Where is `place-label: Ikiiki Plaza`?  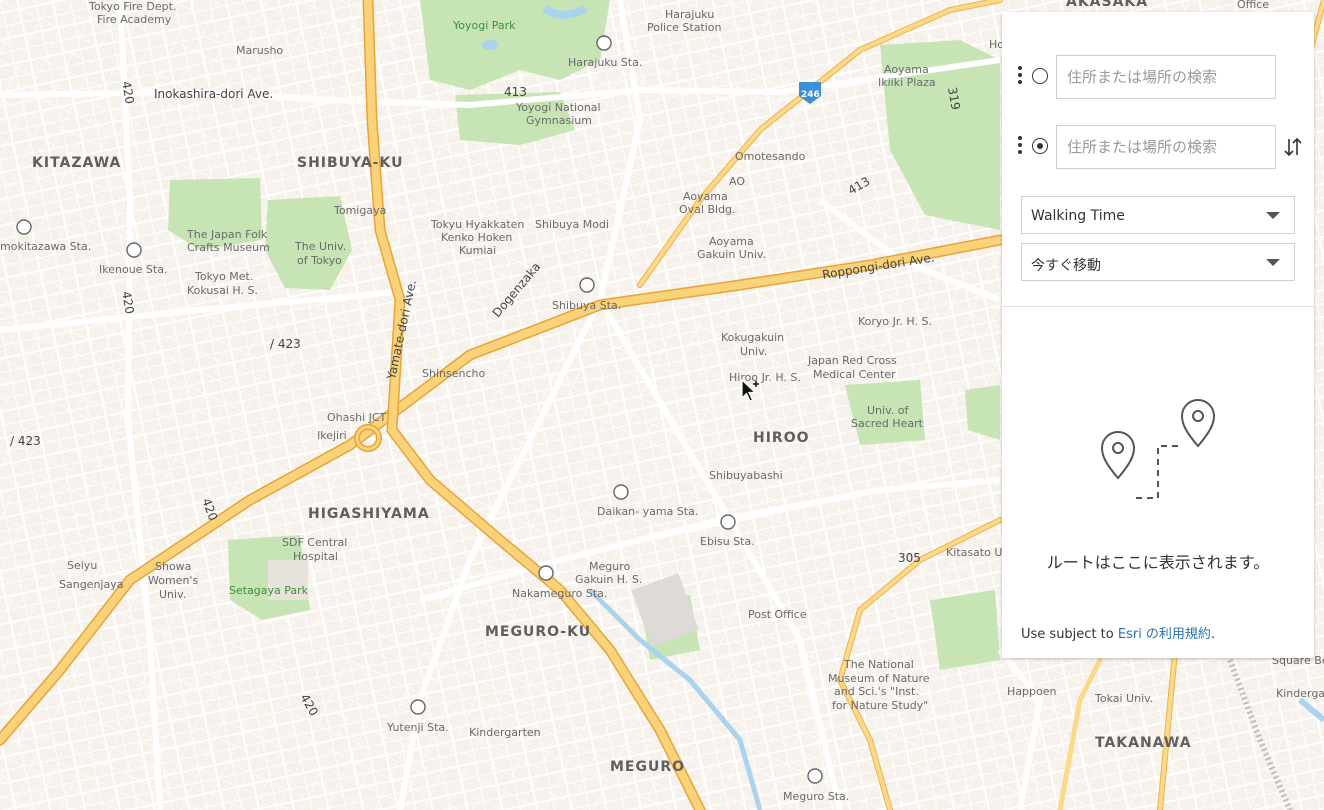 place-label: Ikiiki Plaza is located at coordinates (907, 82).